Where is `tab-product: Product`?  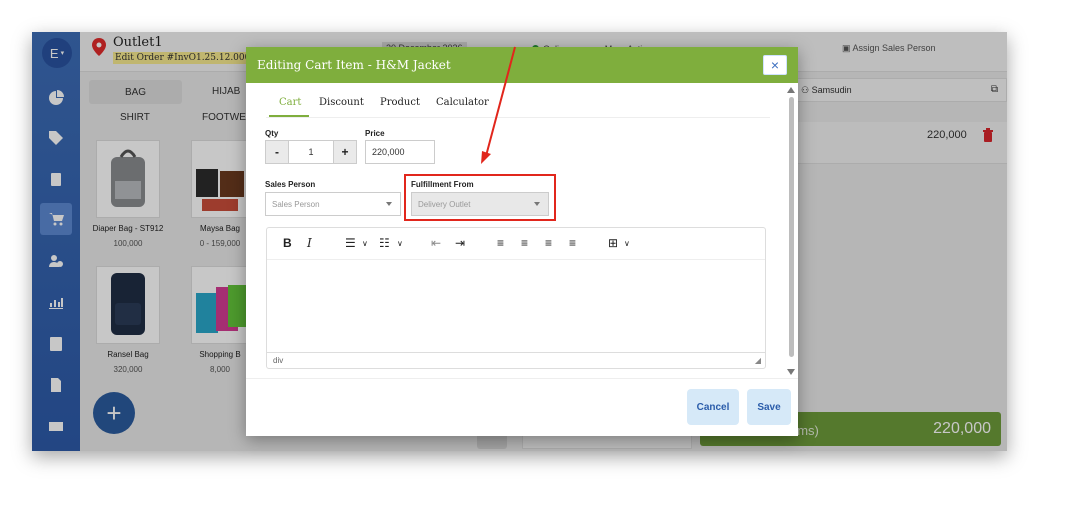
tab-product: Product is located at coordinates (400, 102).